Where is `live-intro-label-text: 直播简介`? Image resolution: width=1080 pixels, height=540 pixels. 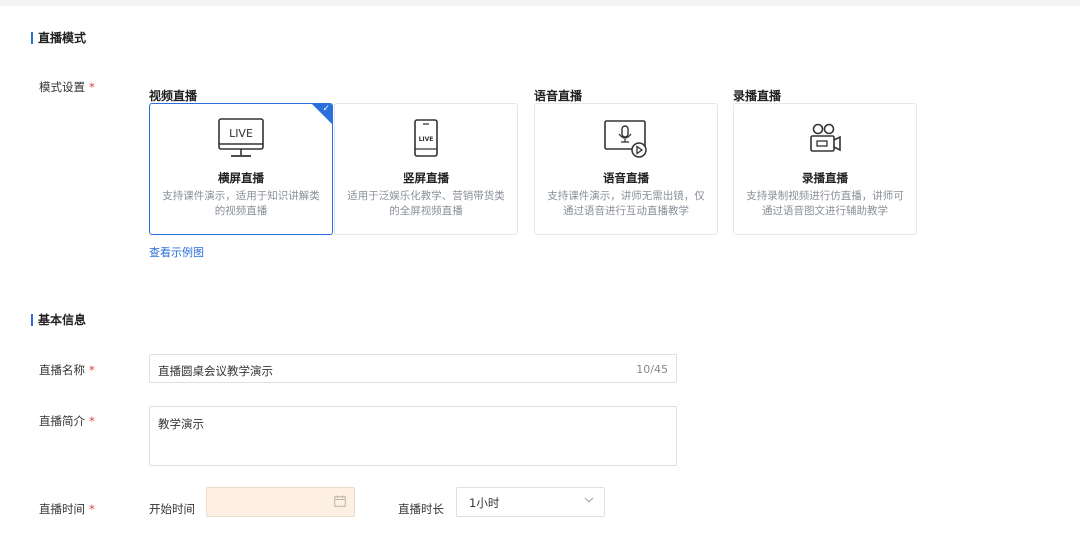 live-intro-label-text: 直播简介 is located at coordinates (62, 421).